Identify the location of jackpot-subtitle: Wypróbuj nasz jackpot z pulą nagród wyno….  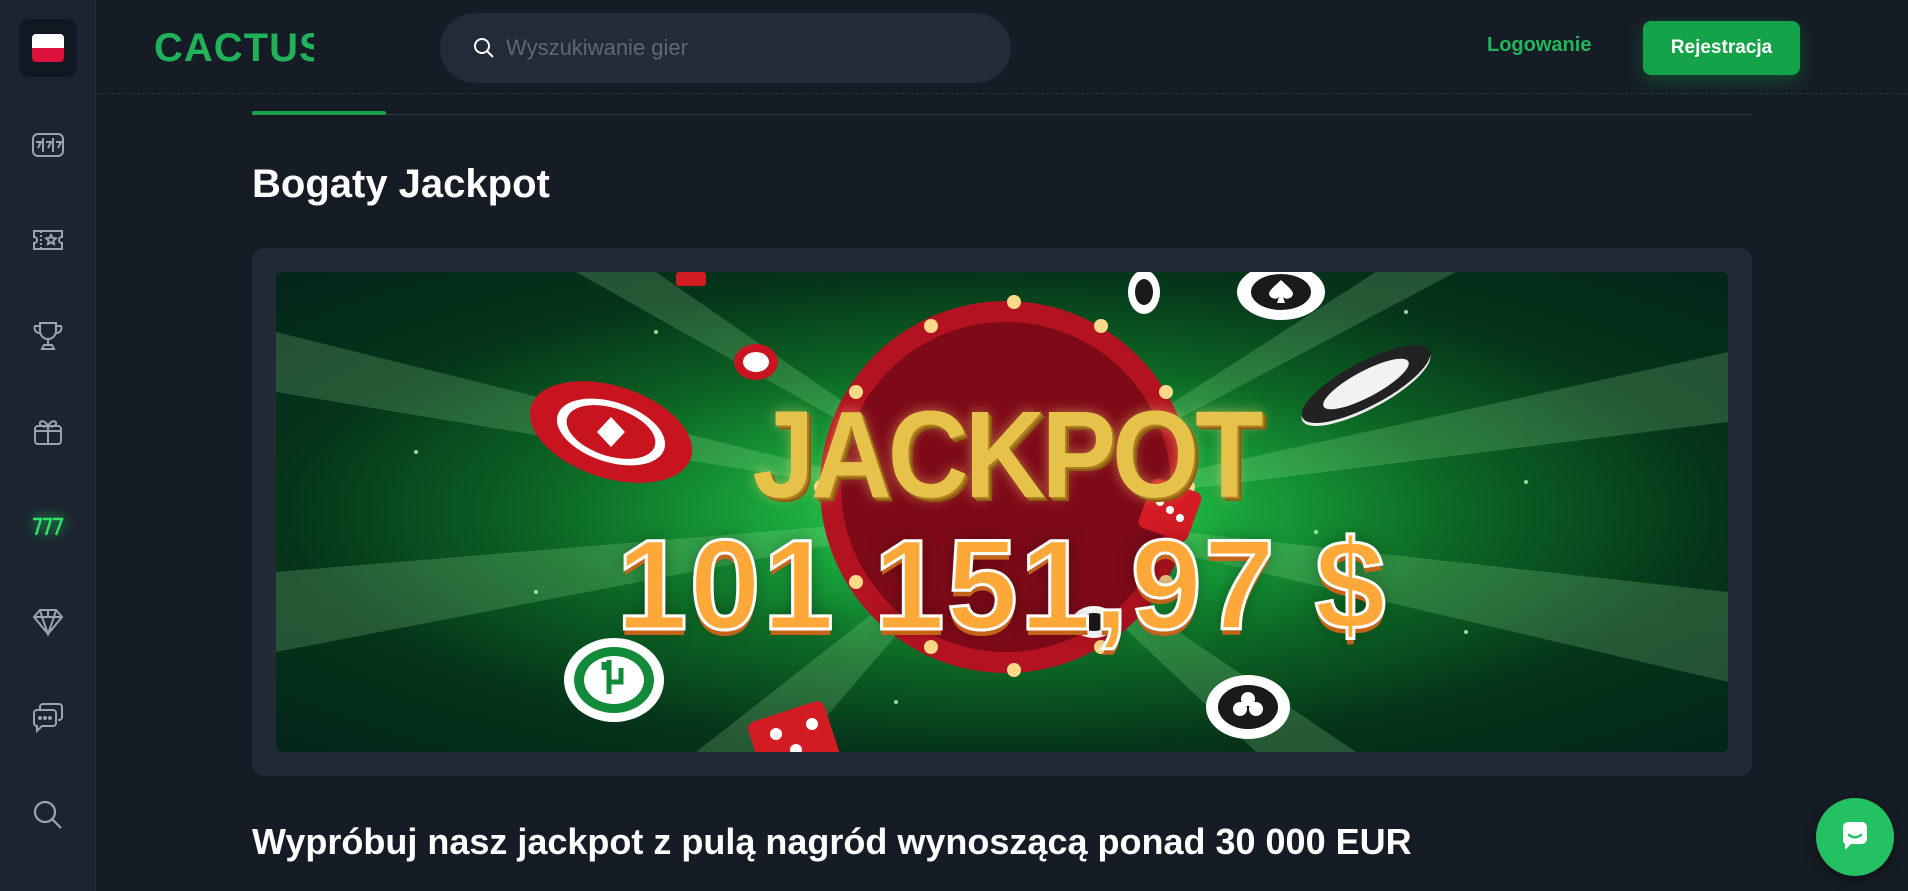
(832, 841).